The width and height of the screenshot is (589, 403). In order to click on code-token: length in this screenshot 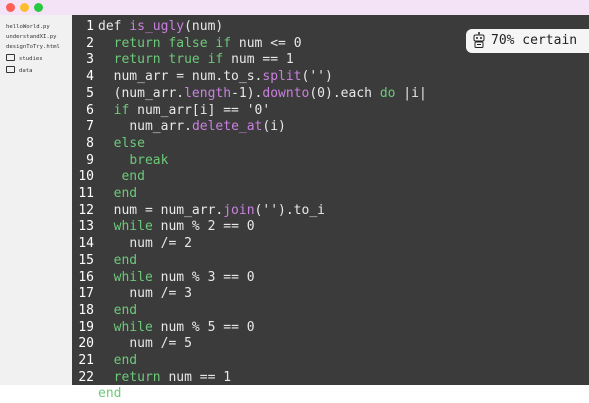, I will do `click(208, 93)`.